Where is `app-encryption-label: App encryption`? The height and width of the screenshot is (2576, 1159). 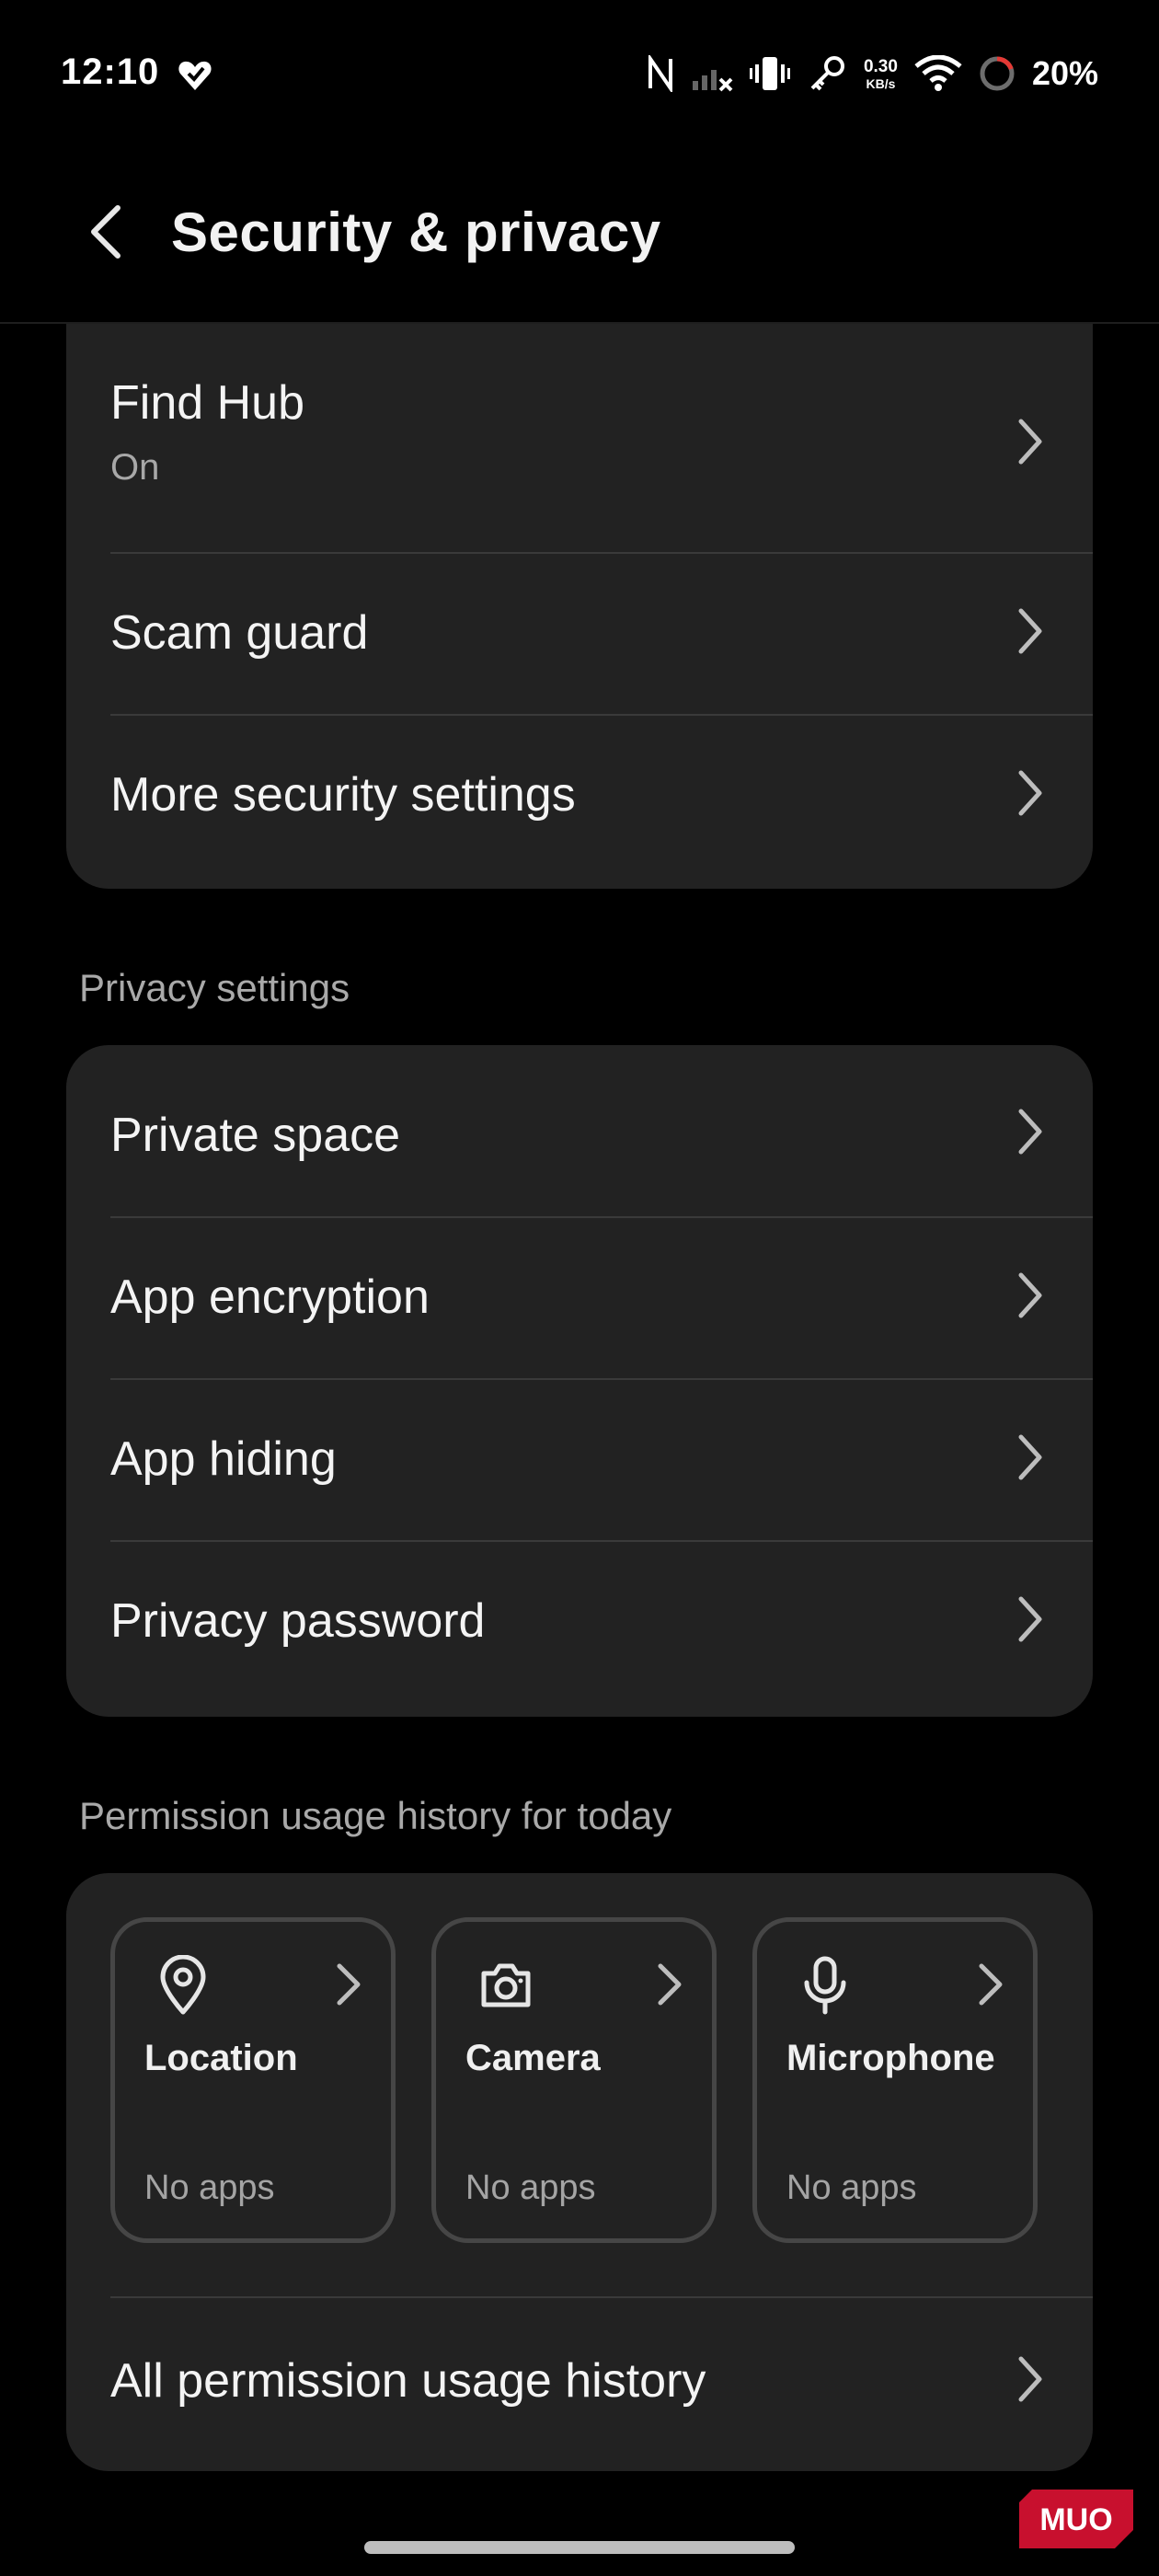
app-encryption-label: App encryption is located at coordinates (270, 1297).